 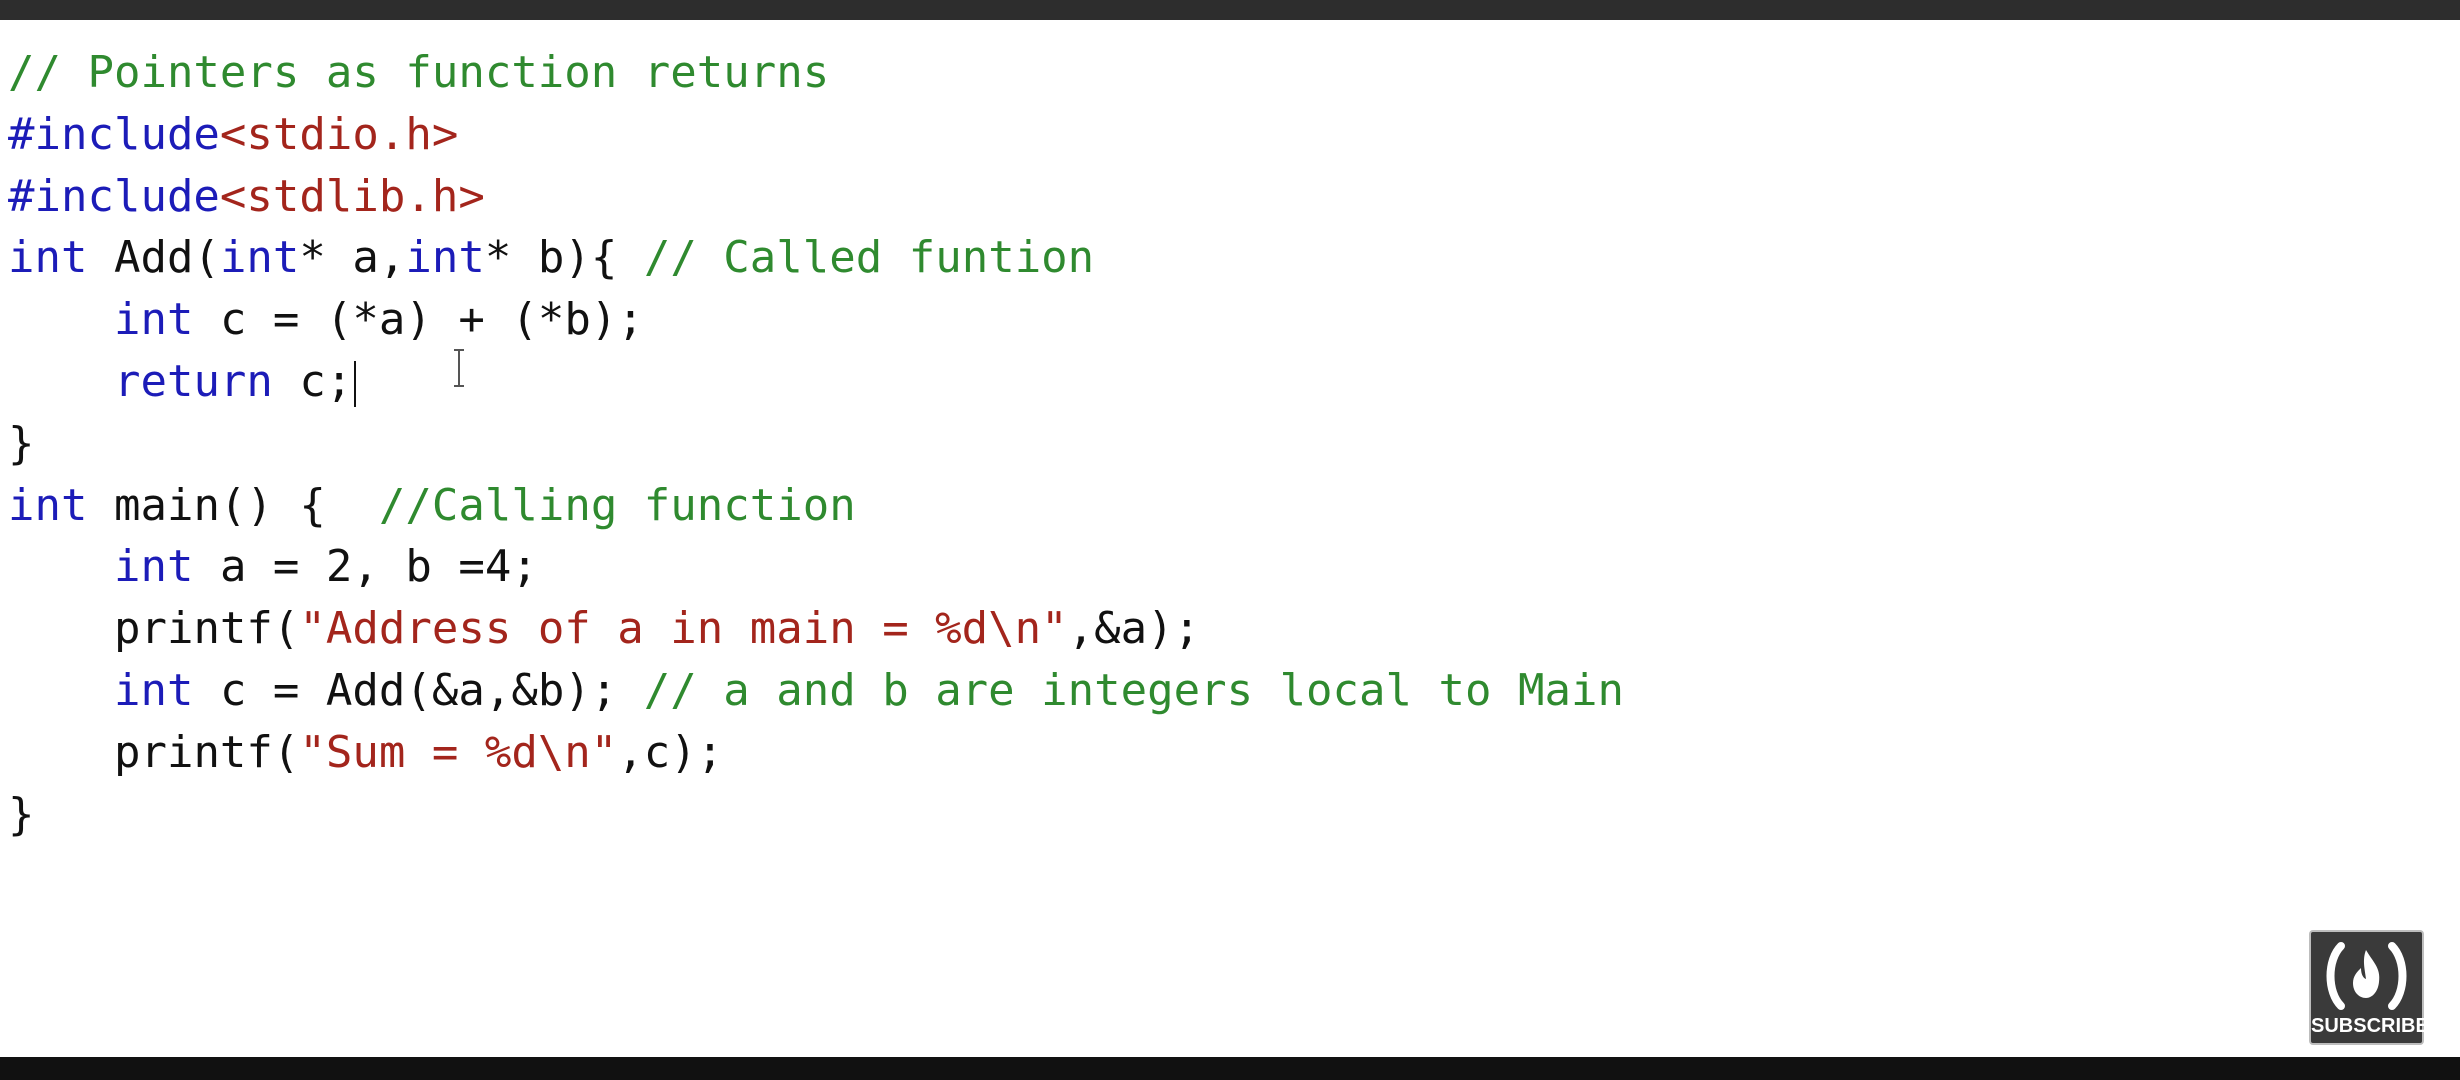 What do you see at coordinates (365, 567) in the screenshot?
I see `code-text: a = 2, b =4;` at bounding box center [365, 567].